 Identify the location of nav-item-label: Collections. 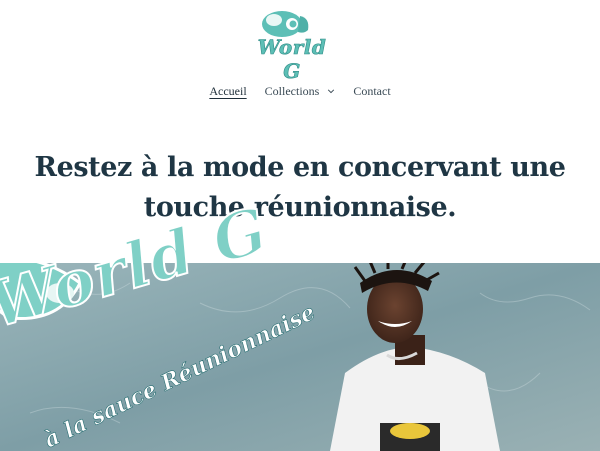
(292, 90).